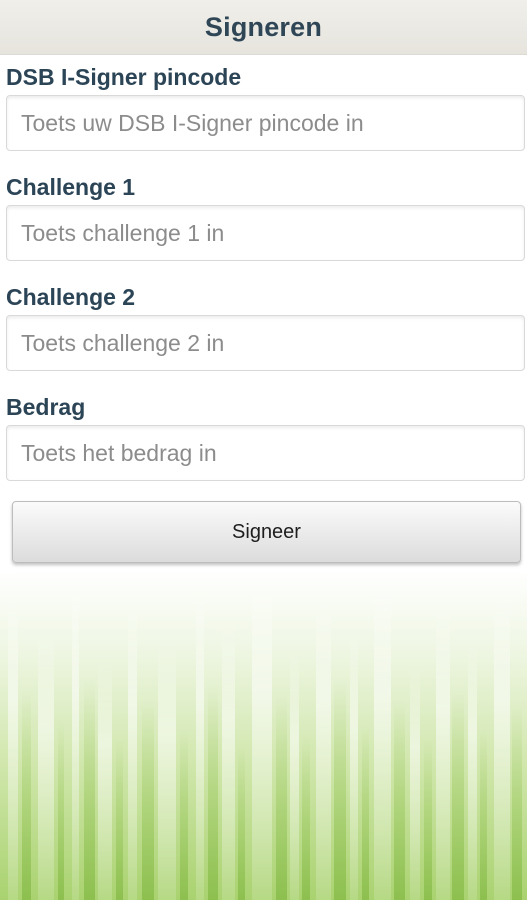  I want to click on amount-label: Bedrag, so click(46, 407).